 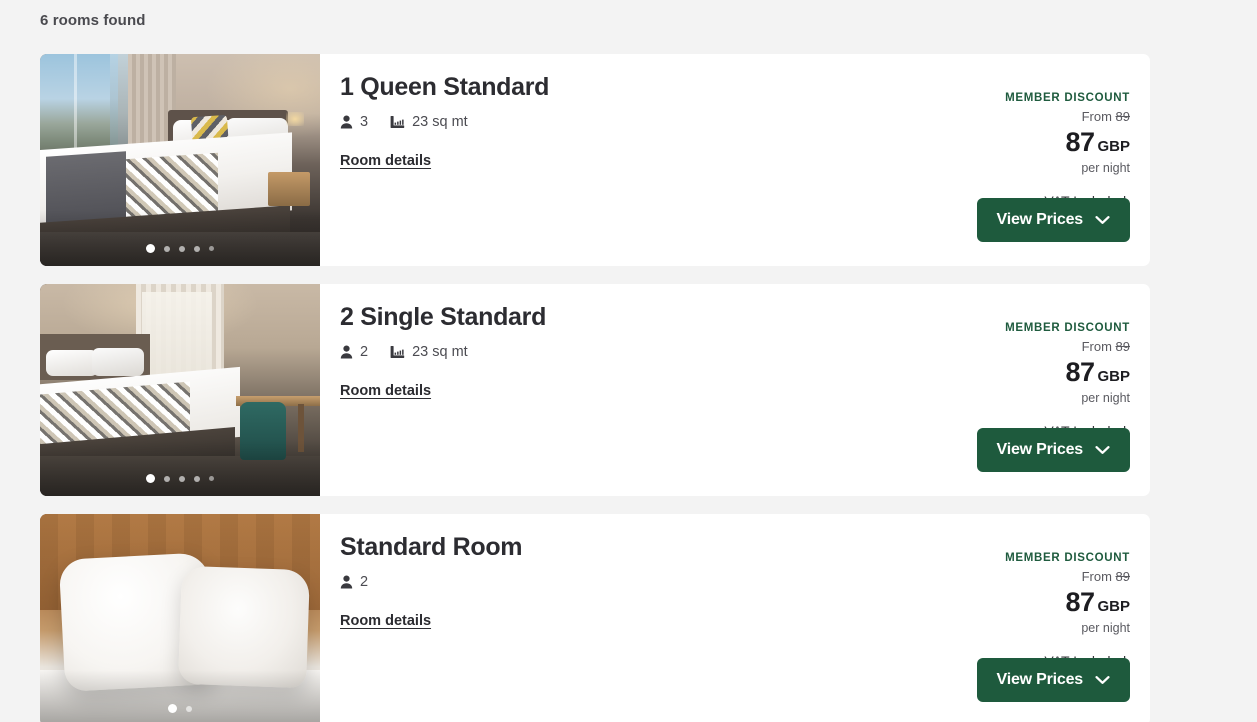 I want to click on queen-bed-room-photo, so click(x=180, y=160).